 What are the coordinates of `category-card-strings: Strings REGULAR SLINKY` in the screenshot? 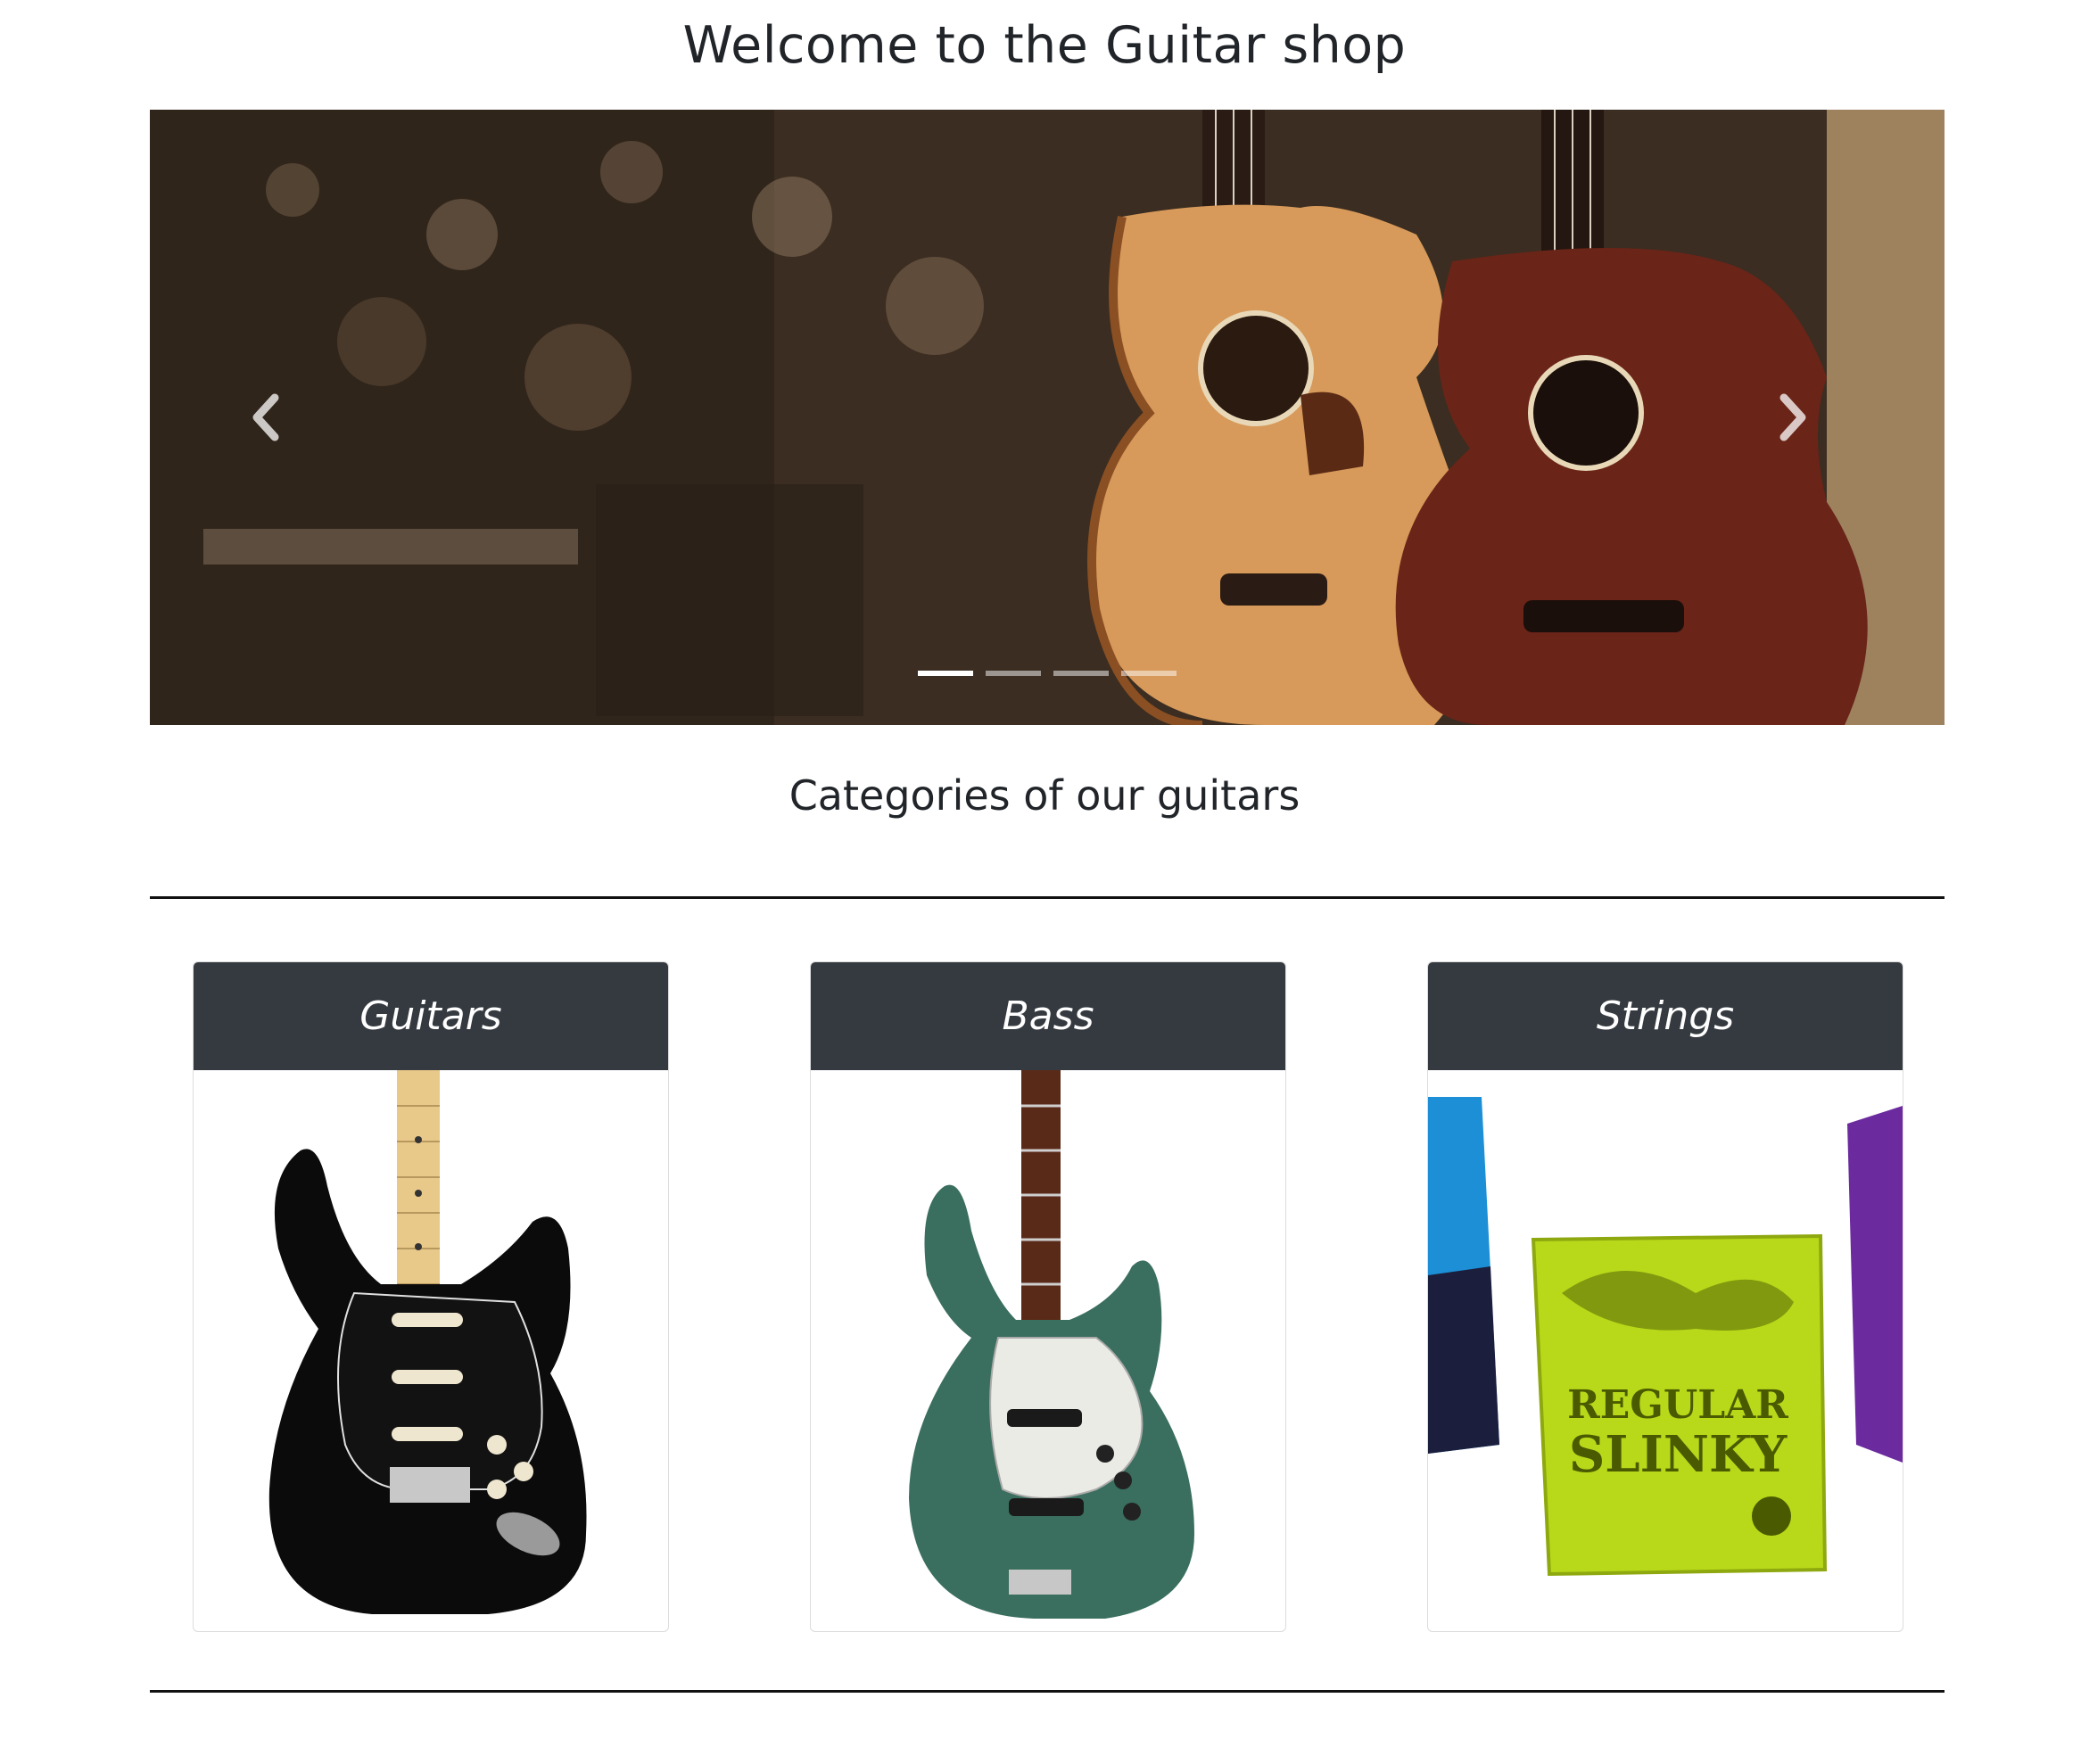 It's located at (1665, 1296).